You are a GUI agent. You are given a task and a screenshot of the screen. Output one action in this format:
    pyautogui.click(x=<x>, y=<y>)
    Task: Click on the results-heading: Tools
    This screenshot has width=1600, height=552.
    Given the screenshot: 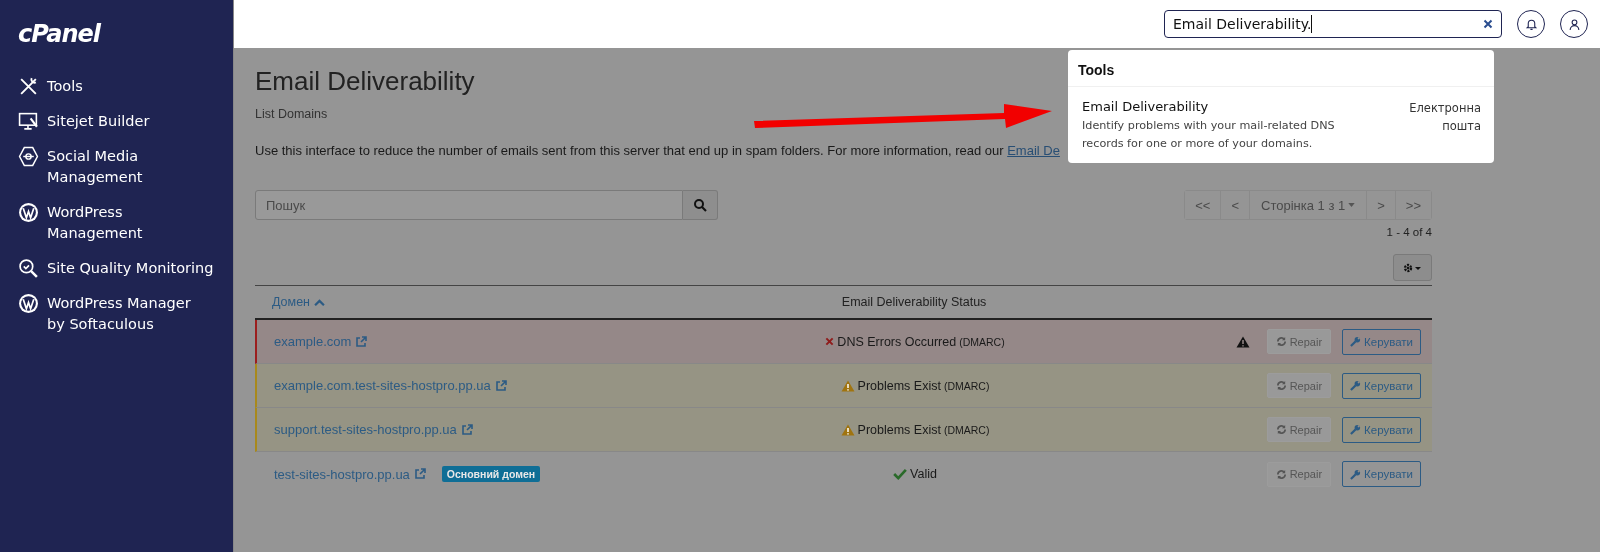 What is the action you would take?
    pyautogui.click(x=1281, y=68)
    